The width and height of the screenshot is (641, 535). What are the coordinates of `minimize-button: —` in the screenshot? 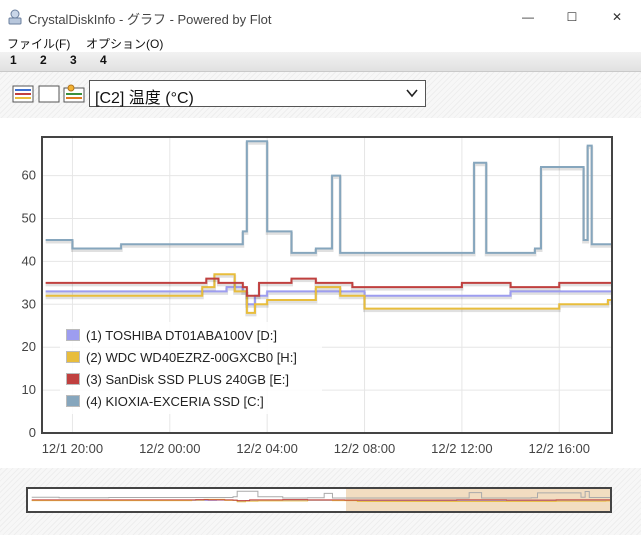 It's located at (528, 16).